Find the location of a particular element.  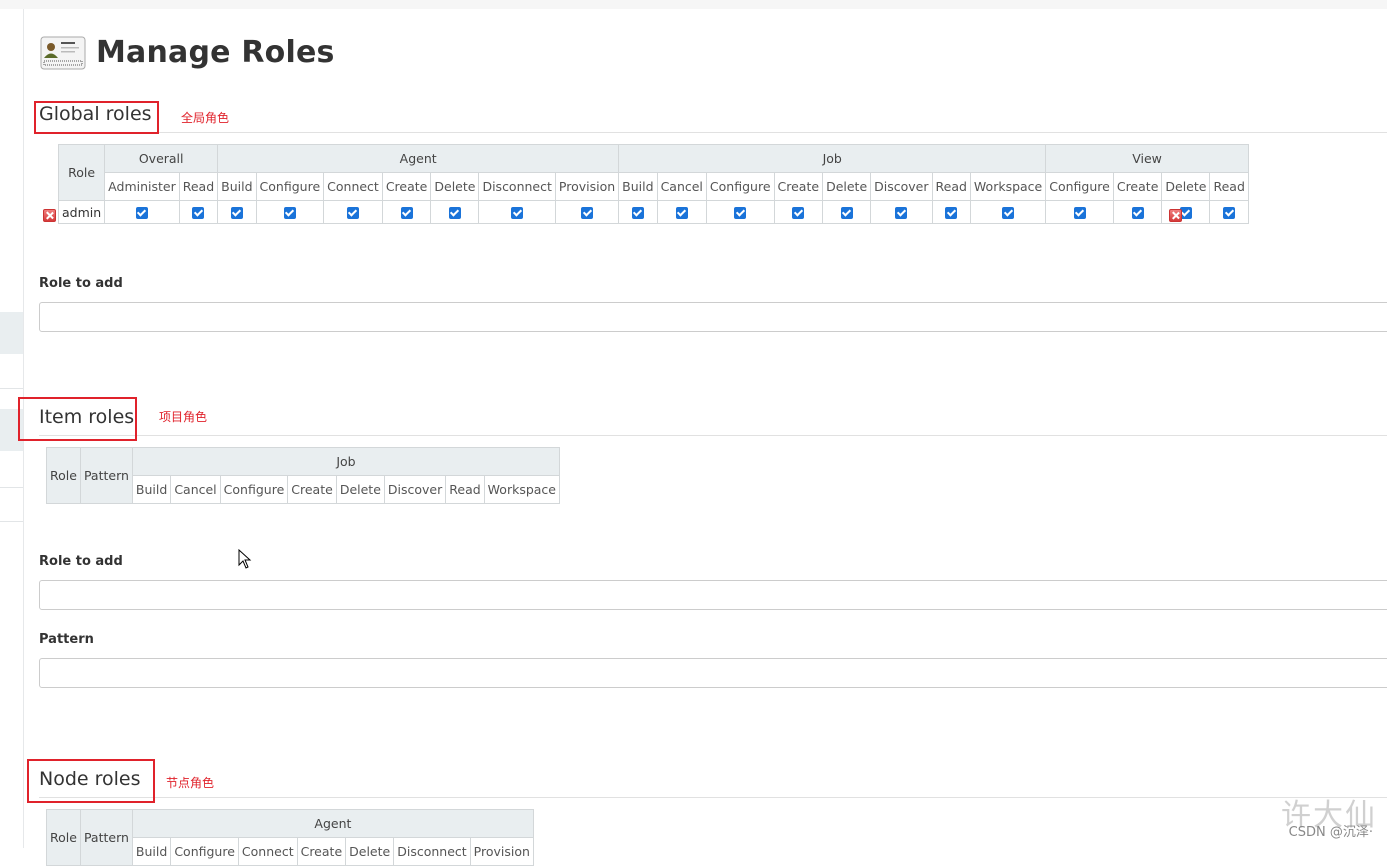

page-header: Manage Roles is located at coordinates (187, 52).